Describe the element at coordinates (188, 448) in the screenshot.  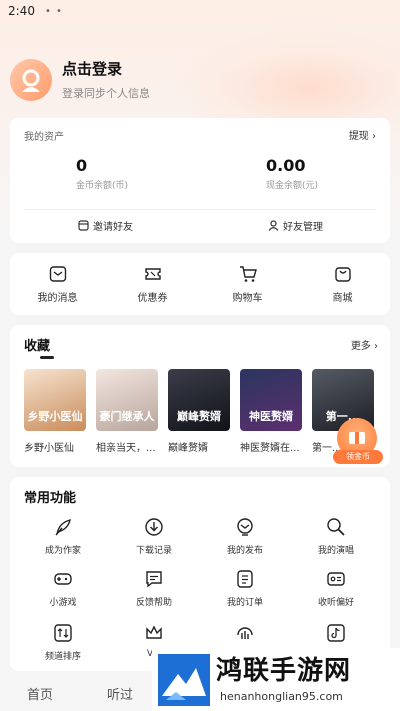
I see `book-title: 巅峰赘婿` at that location.